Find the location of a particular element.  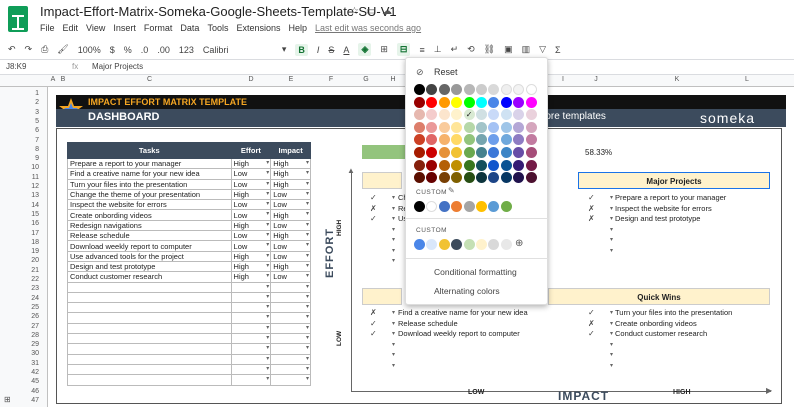

menu-edit: Edit is located at coordinates (71, 28).